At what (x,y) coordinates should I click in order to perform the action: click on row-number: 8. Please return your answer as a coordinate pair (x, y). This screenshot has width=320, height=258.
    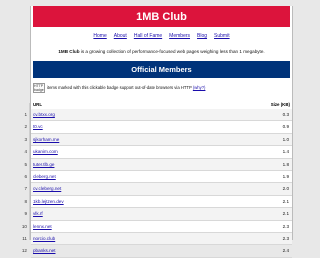
    Looking at the image, I should click on (25, 201).